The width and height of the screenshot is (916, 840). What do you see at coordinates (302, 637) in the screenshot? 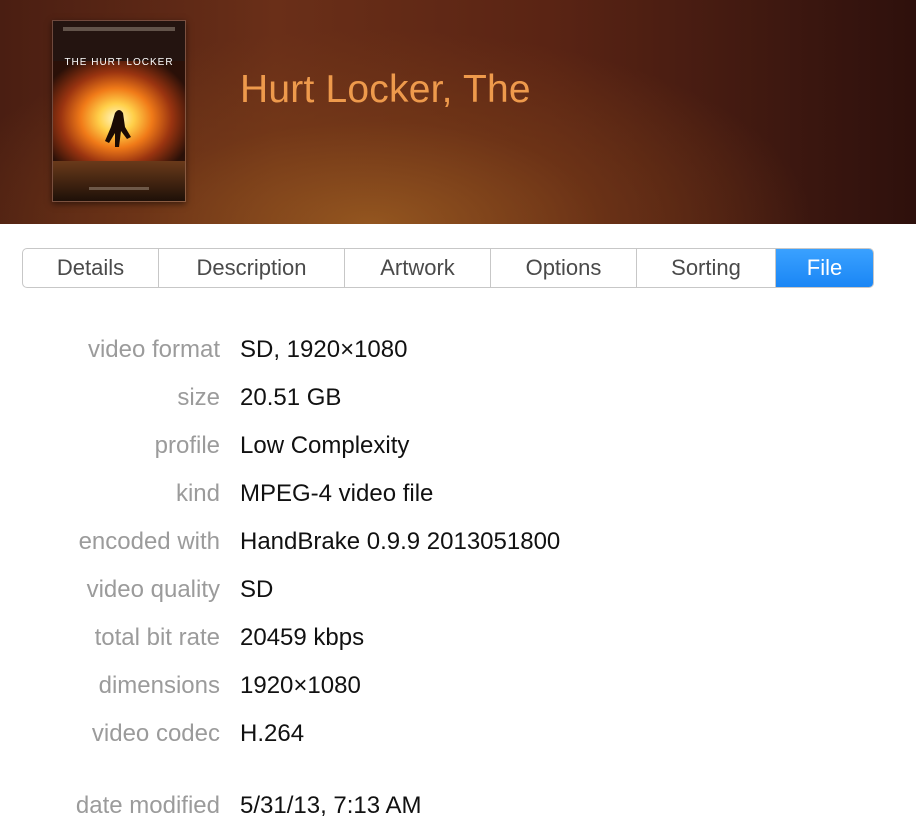
I see `field-value: 20459 kbps` at bounding box center [302, 637].